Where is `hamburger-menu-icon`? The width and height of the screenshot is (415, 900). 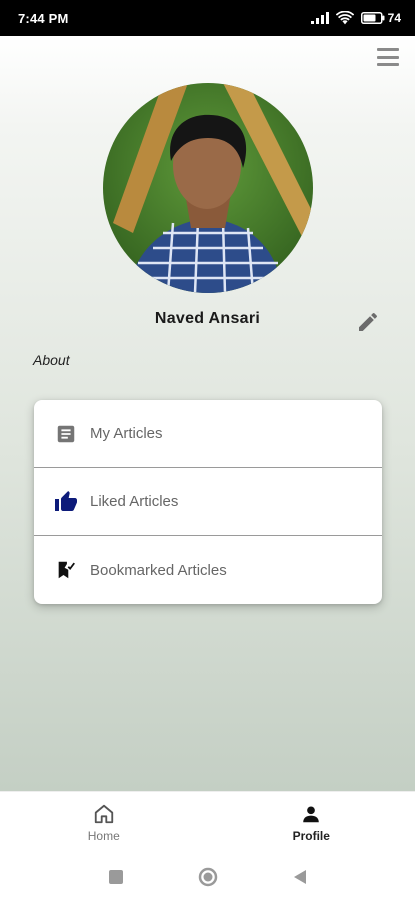 hamburger-menu-icon is located at coordinates (388, 57).